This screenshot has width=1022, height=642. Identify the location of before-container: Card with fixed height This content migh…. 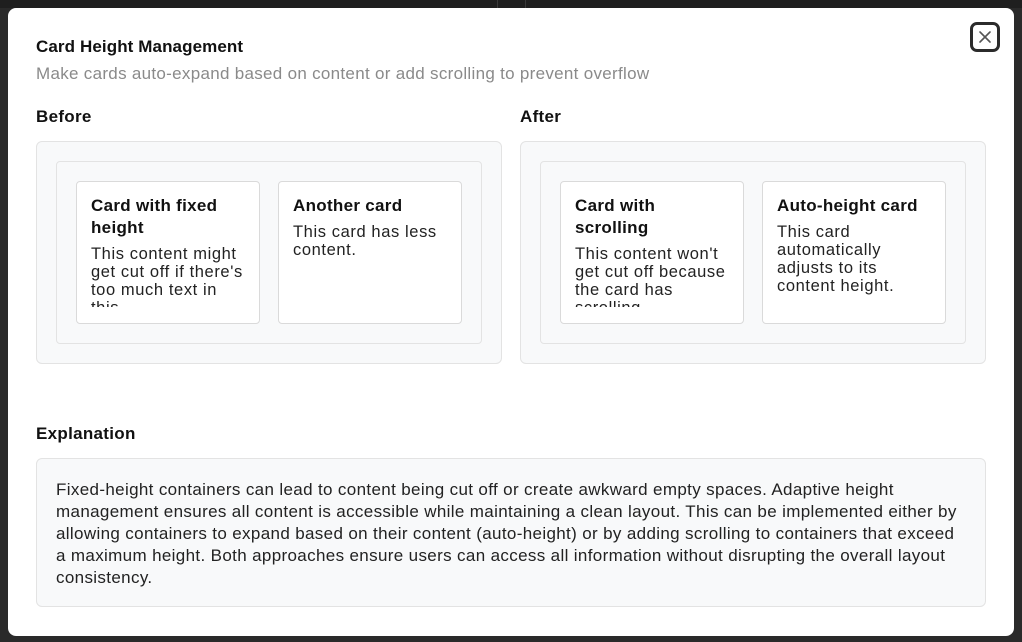
(269, 252).